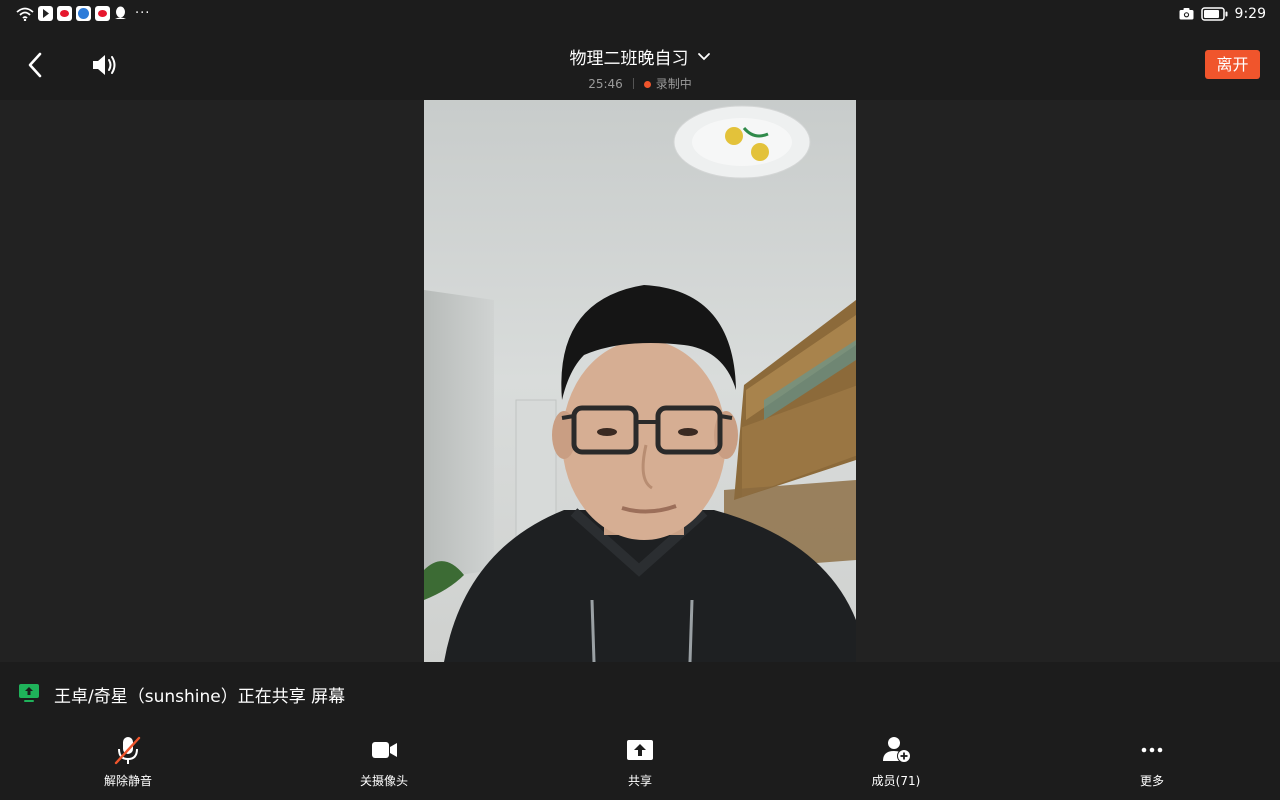  Describe the element at coordinates (384, 750) in the screenshot. I see `video-camera-icon` at that location.